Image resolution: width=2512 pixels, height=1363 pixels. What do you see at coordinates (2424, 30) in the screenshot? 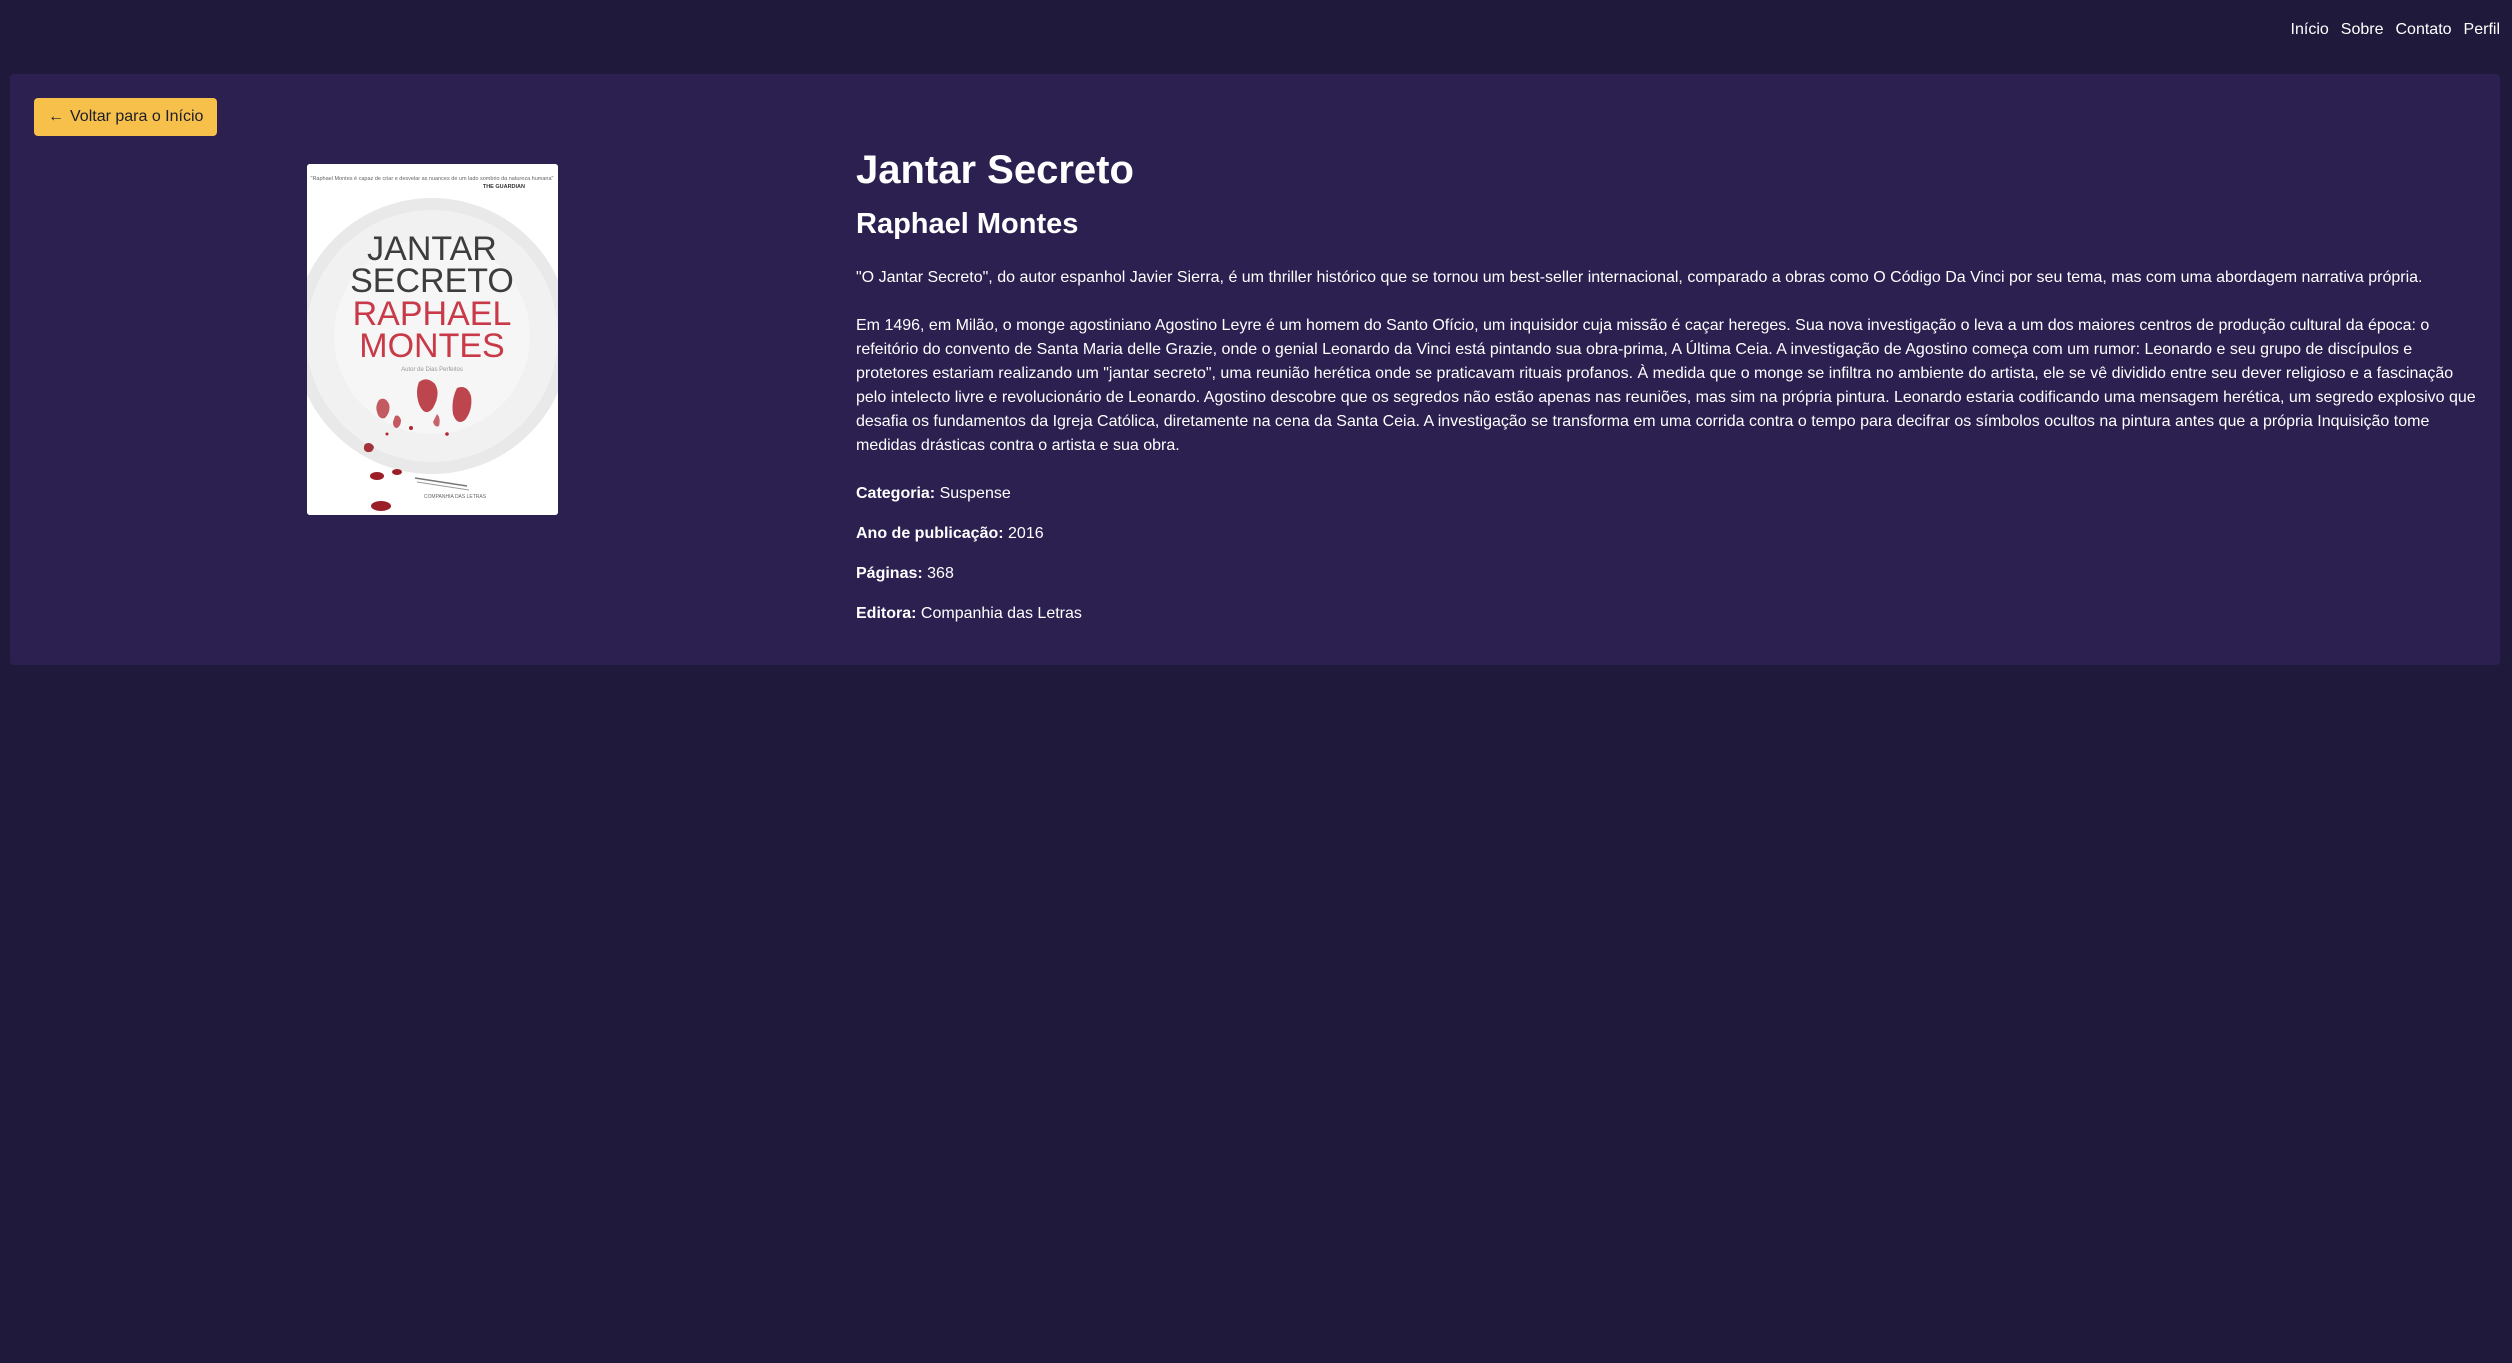
I see `nav-link-contato: Contato` at bounding box center [2424, 30].